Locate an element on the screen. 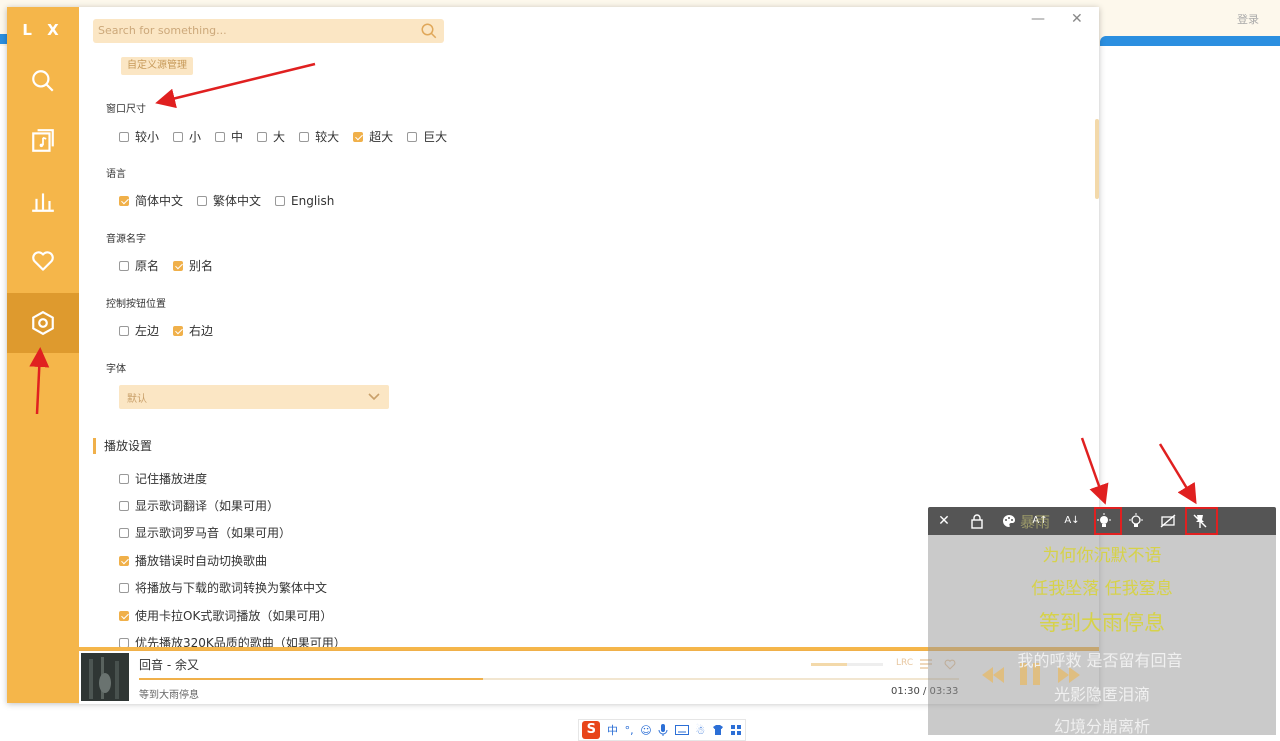  arrow-settings-nav is located at coordinates (39, 381).